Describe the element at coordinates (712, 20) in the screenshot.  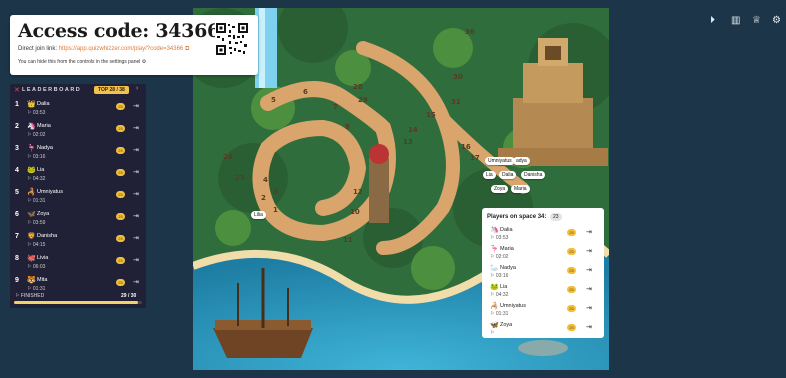
I see `play-icon: ⏵` at that location.